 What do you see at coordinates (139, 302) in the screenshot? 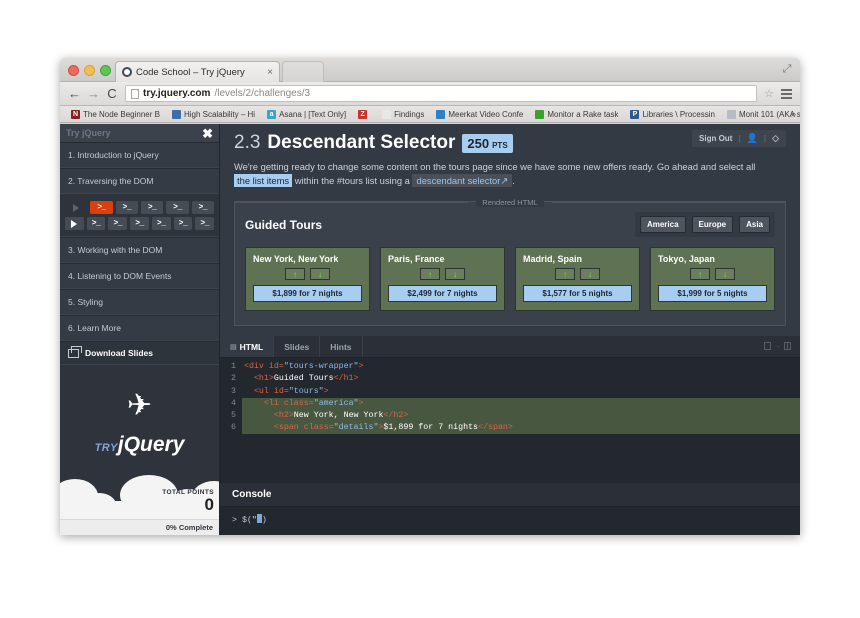
I see `sidebar-item-styling: 5. Styling` at bounding box center [139, 302].